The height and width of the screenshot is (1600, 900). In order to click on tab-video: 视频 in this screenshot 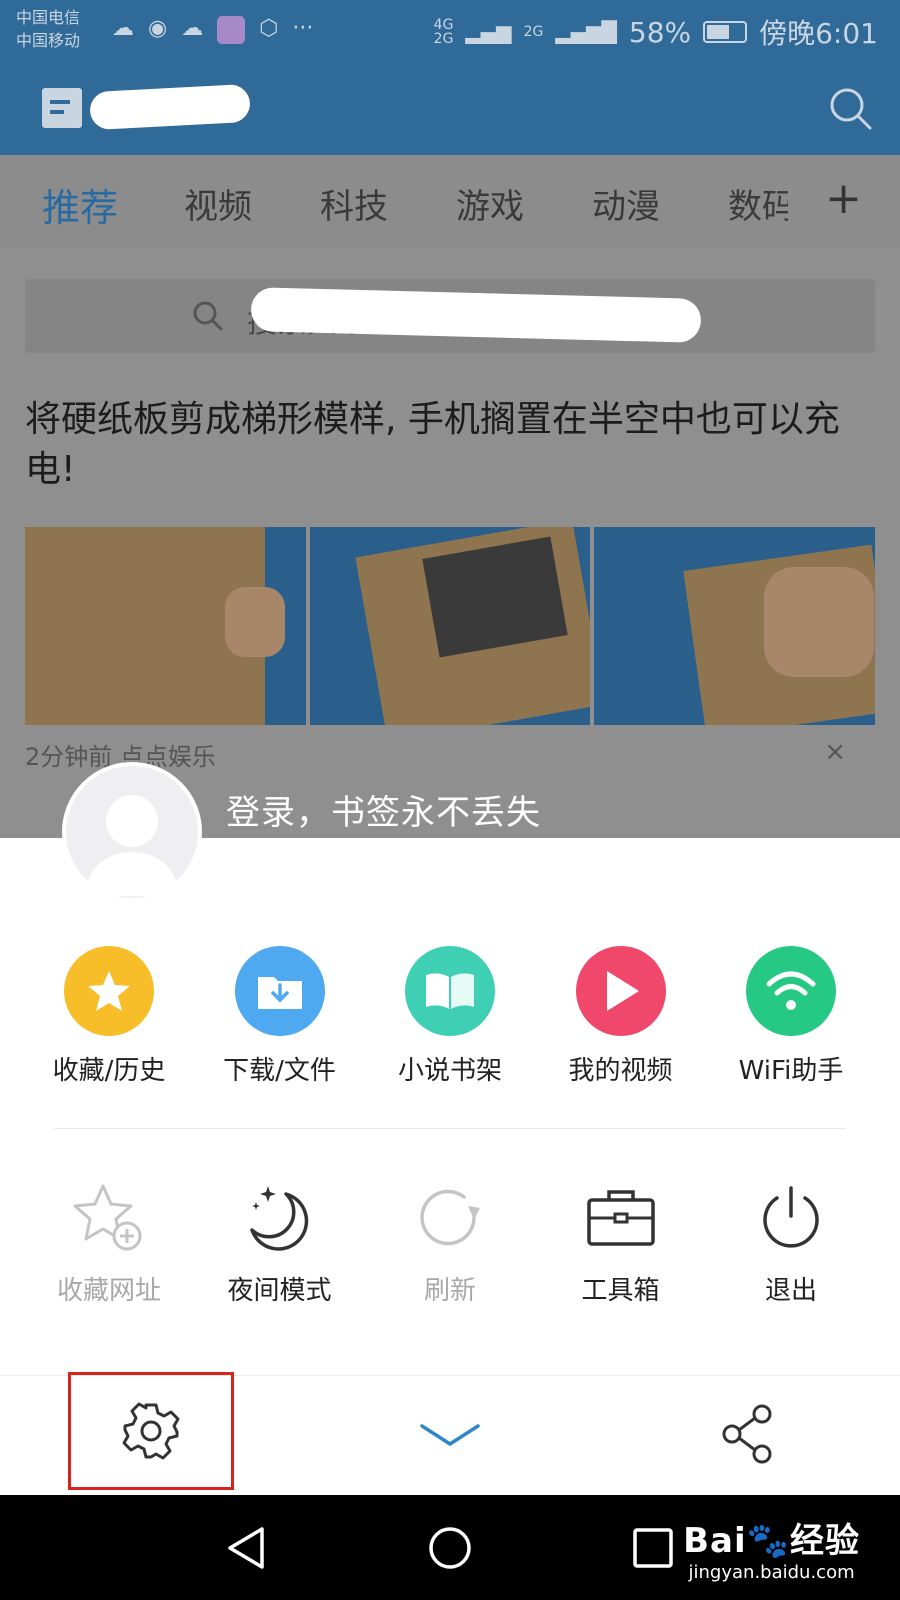, I will do `click(218, 203)`.